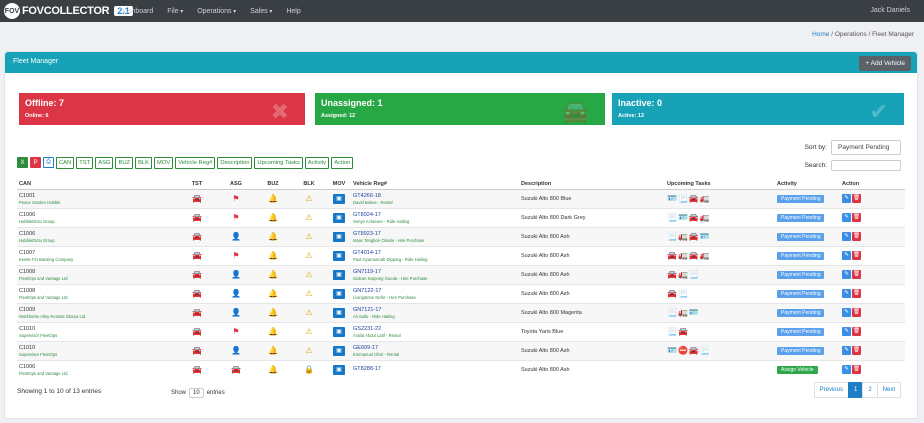 The height and width of the screenshot is (423, 924). Describe the element at coordinates (365, 348) in the screenshot. I see `vehicle-reg-link: GE609-17` at that location.